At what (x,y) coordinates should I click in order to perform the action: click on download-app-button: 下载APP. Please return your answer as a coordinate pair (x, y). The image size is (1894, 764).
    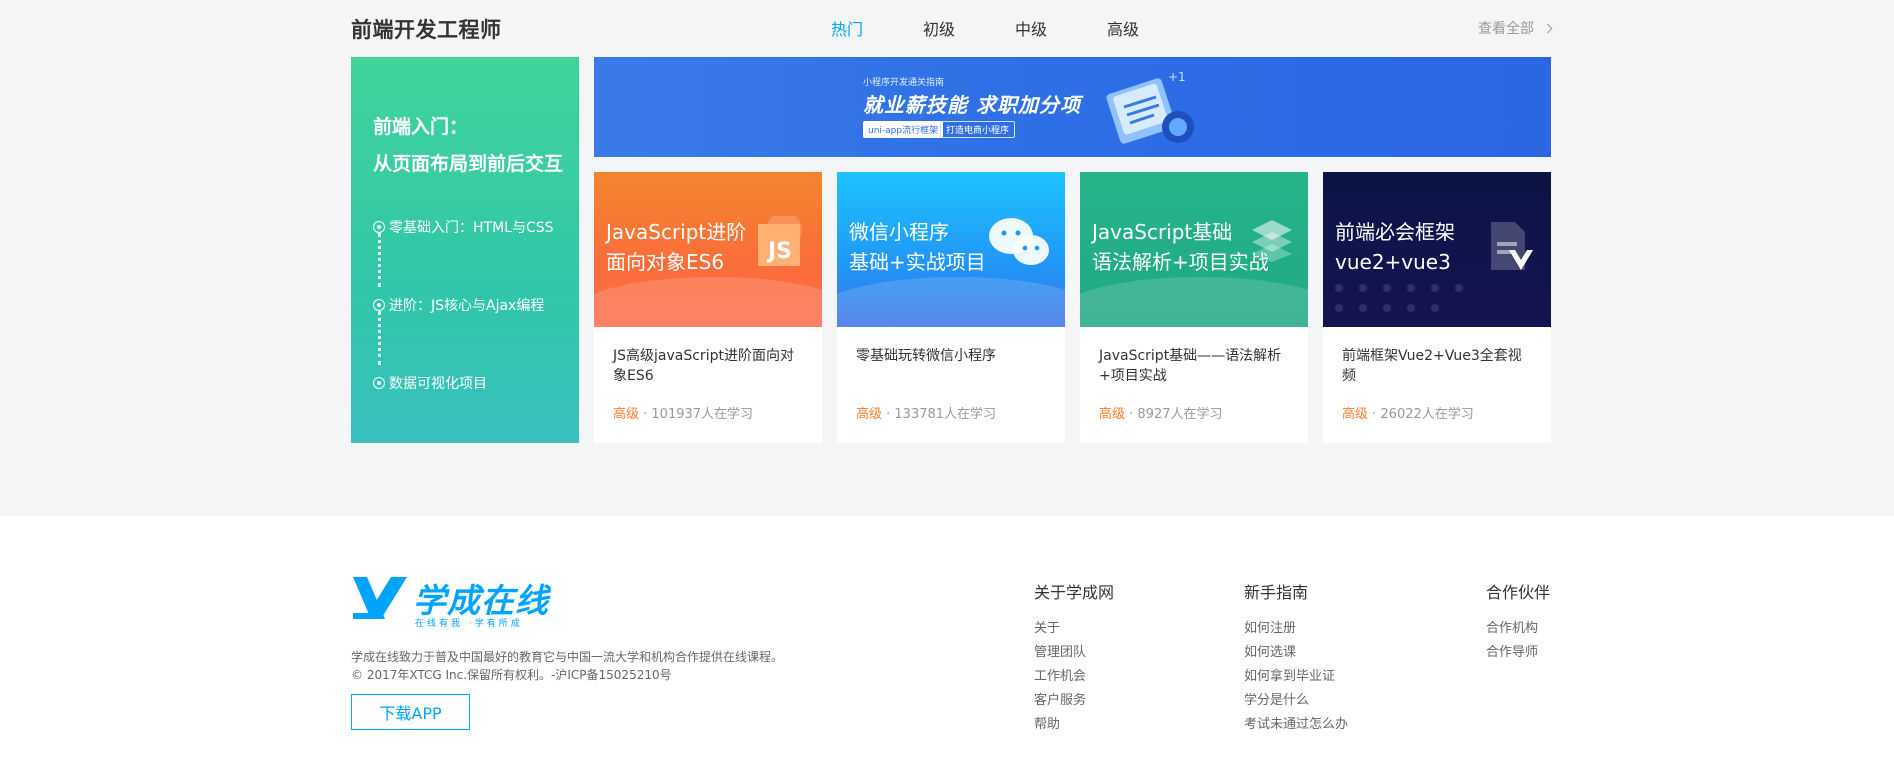
    Looking at the image, I should click on (410, 712).